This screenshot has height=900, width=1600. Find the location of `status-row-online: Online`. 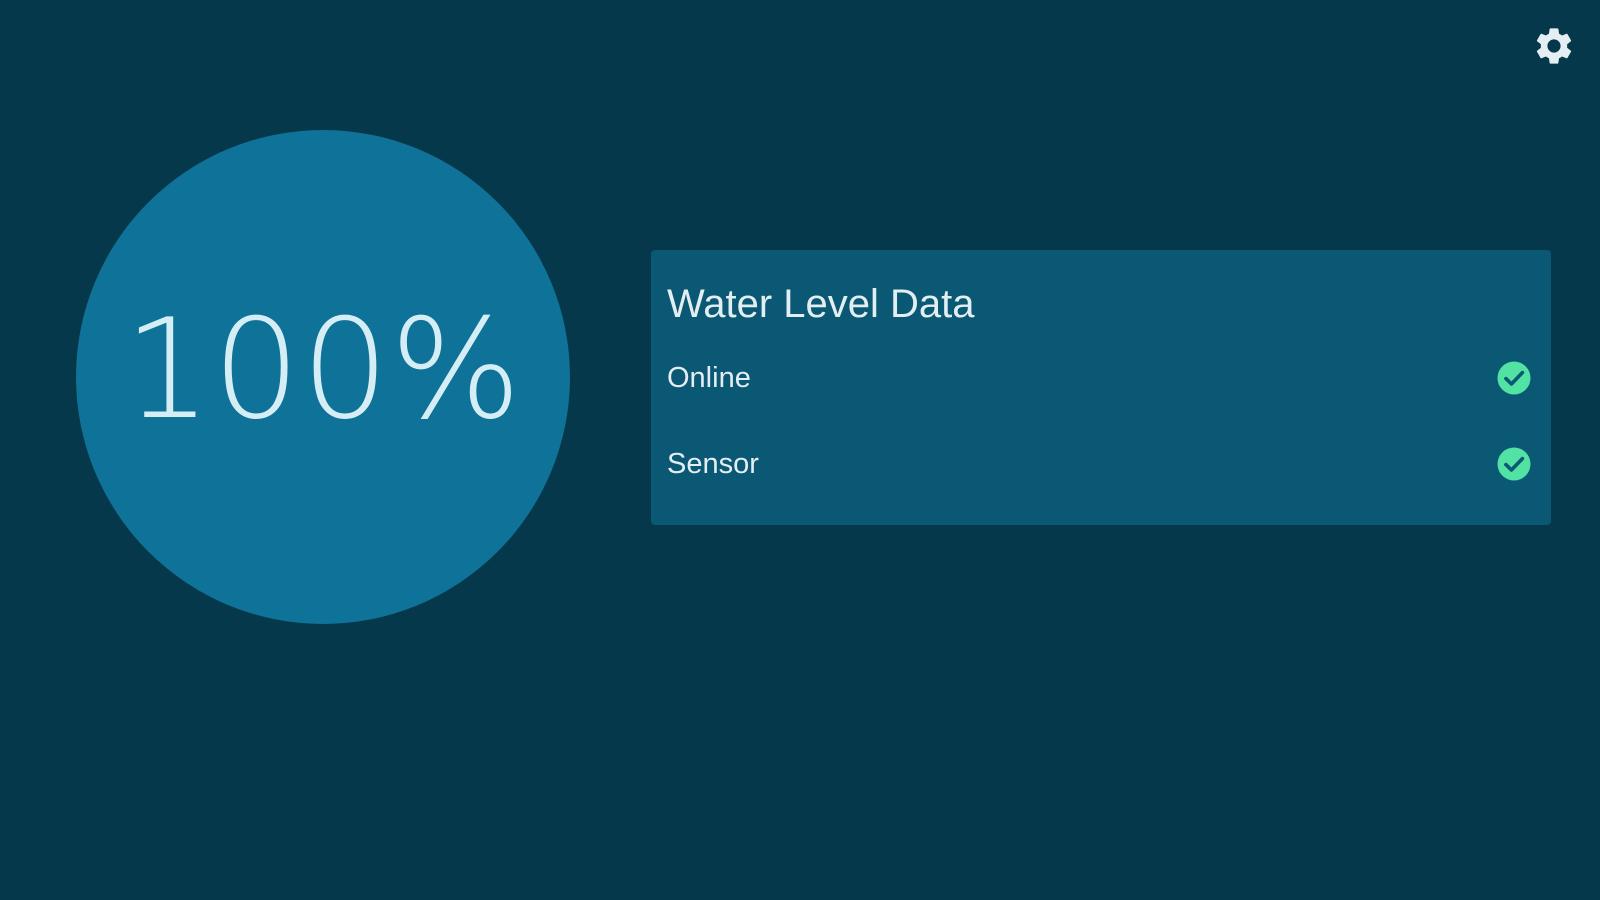

status-row-online: Online is located at coordinates (1099, 378).